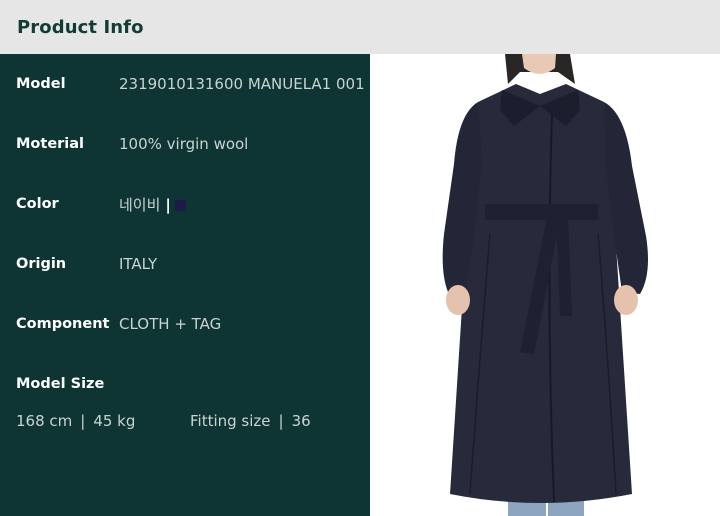  What do you see at coordinates (170, 324) in the screenshot?
I see `component-value: CLOTH + TAG` at bounding box center [170, 324].